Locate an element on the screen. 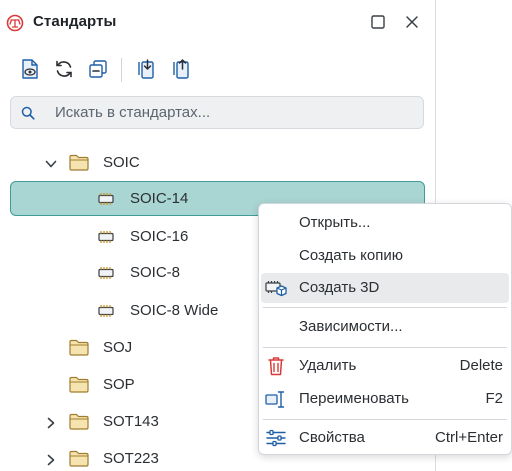  tree-item-label: SOIC is located at coordinates (121, 162).